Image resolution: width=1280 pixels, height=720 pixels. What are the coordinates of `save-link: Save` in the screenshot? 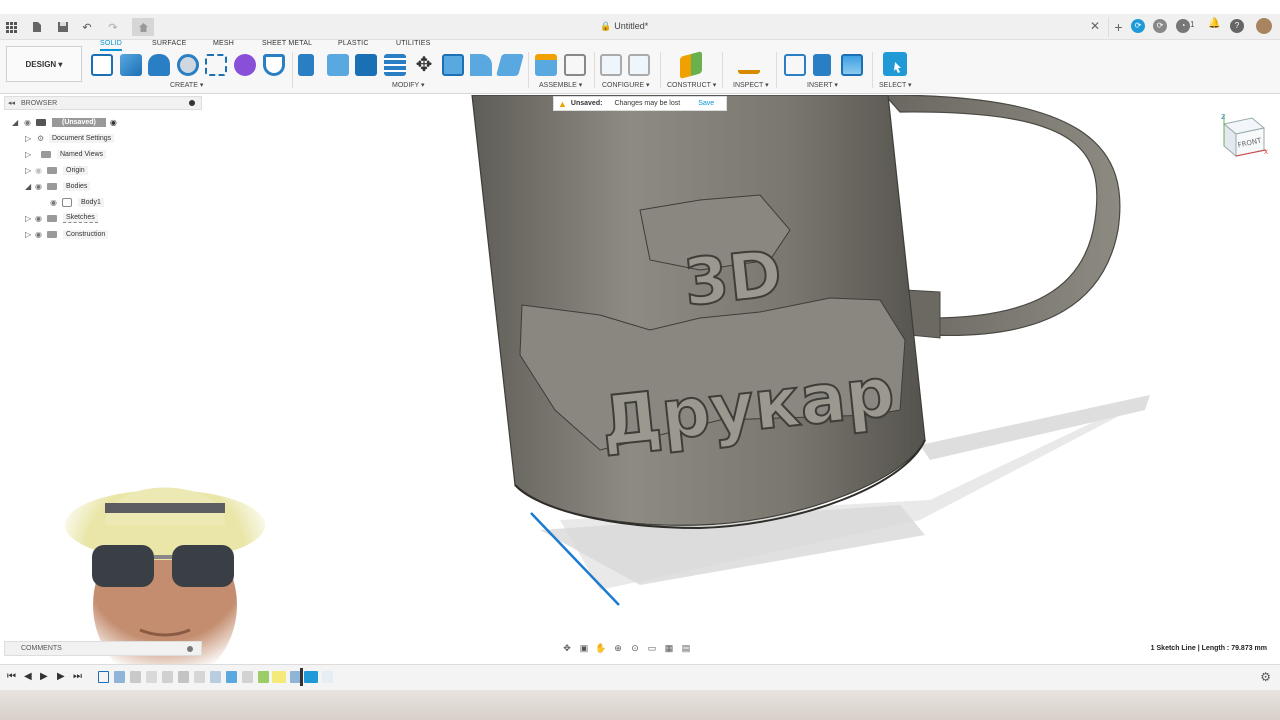 It's located at (706, 103).